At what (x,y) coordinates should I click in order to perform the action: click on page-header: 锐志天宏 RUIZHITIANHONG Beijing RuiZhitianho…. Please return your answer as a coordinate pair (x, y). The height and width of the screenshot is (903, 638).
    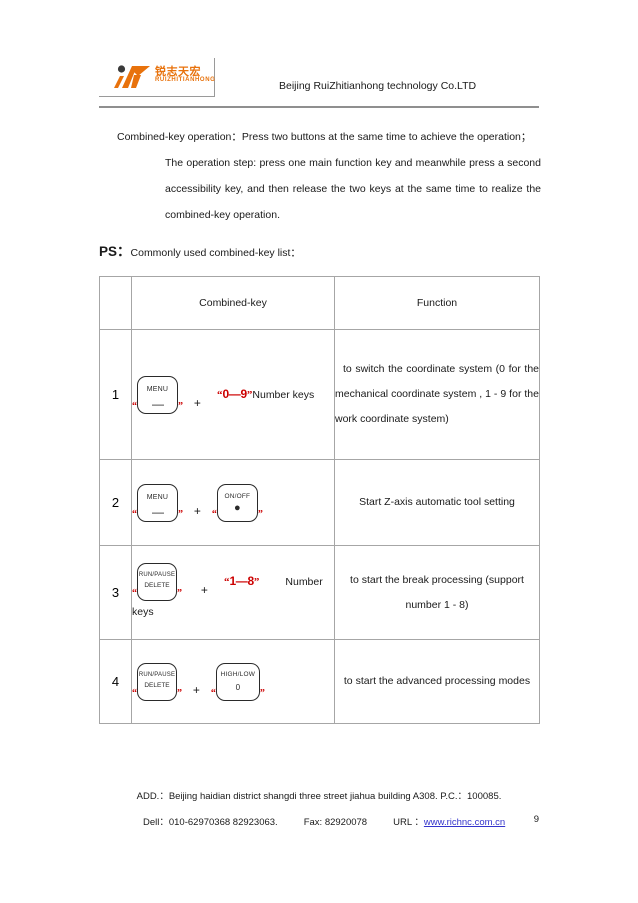
    Looking at the image, I should click on (319, 82).